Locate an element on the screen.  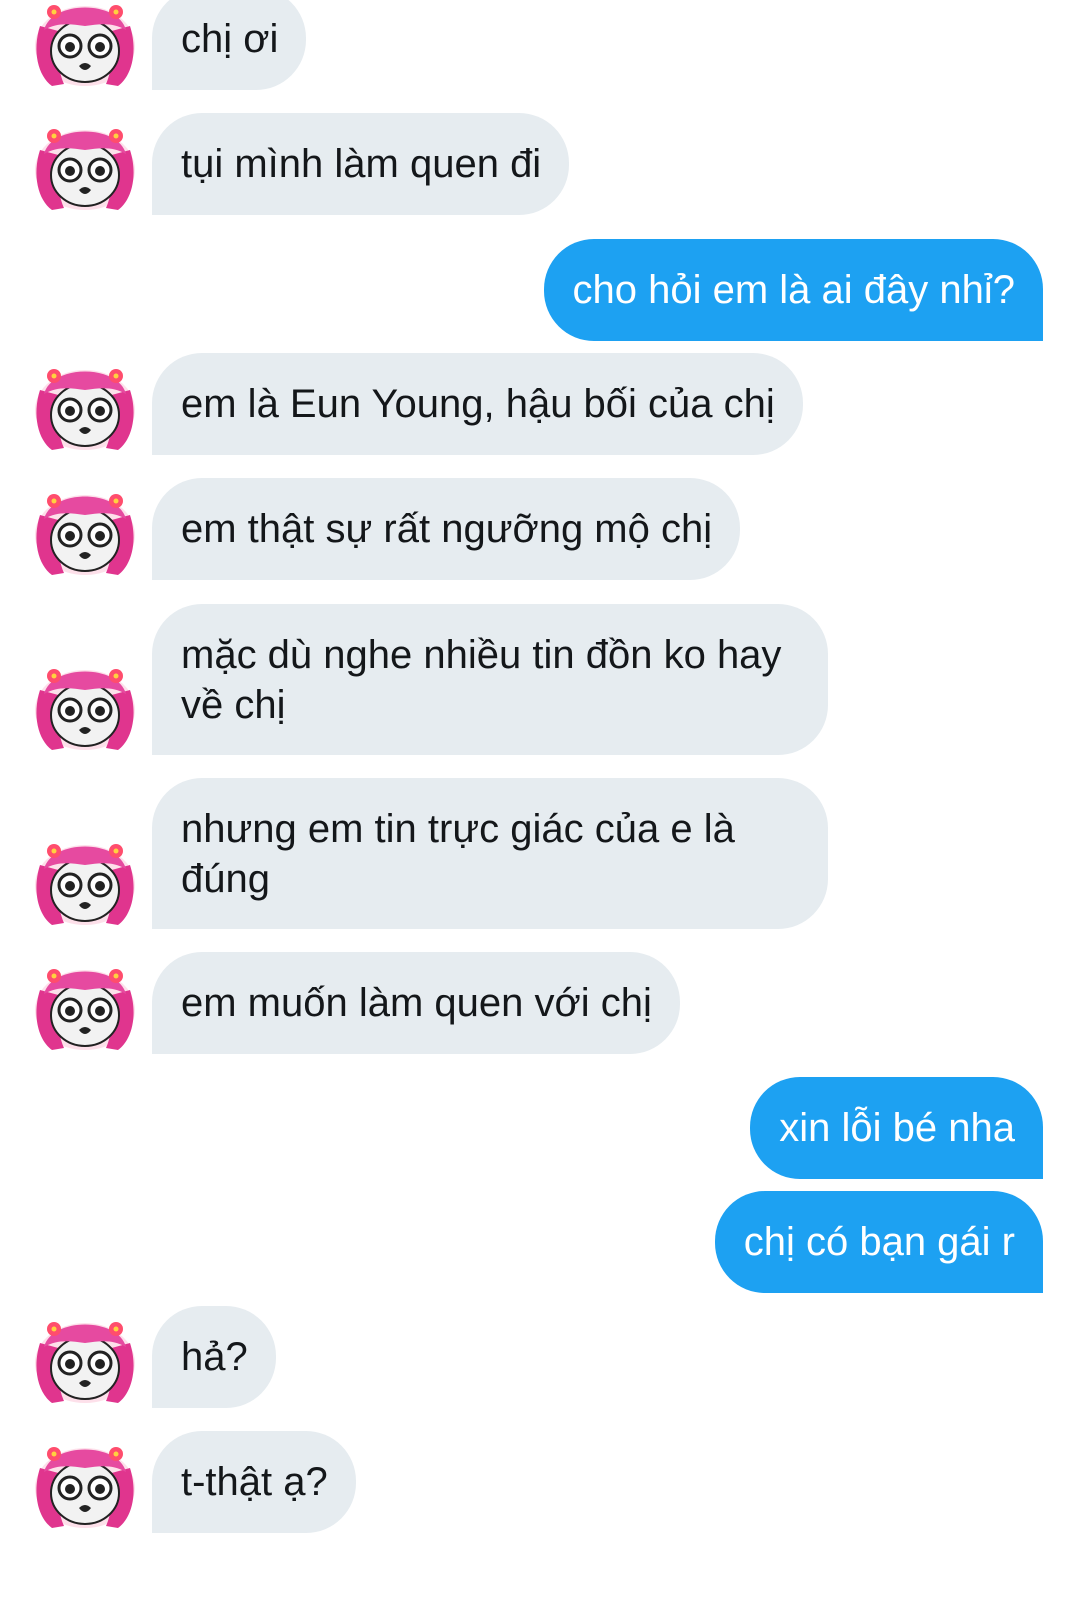
message-bubble-incoming: em muốn làm quen với chị is located at coordinates (416, 1003).